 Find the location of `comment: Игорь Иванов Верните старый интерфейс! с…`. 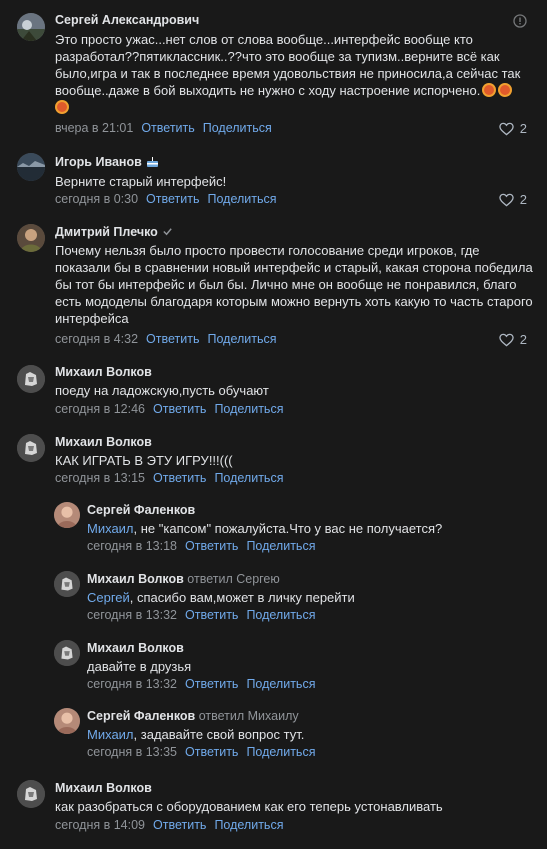

comment: Игорь Иванов Верните старый интерфейс! с… is located at coordinates (273, 180).